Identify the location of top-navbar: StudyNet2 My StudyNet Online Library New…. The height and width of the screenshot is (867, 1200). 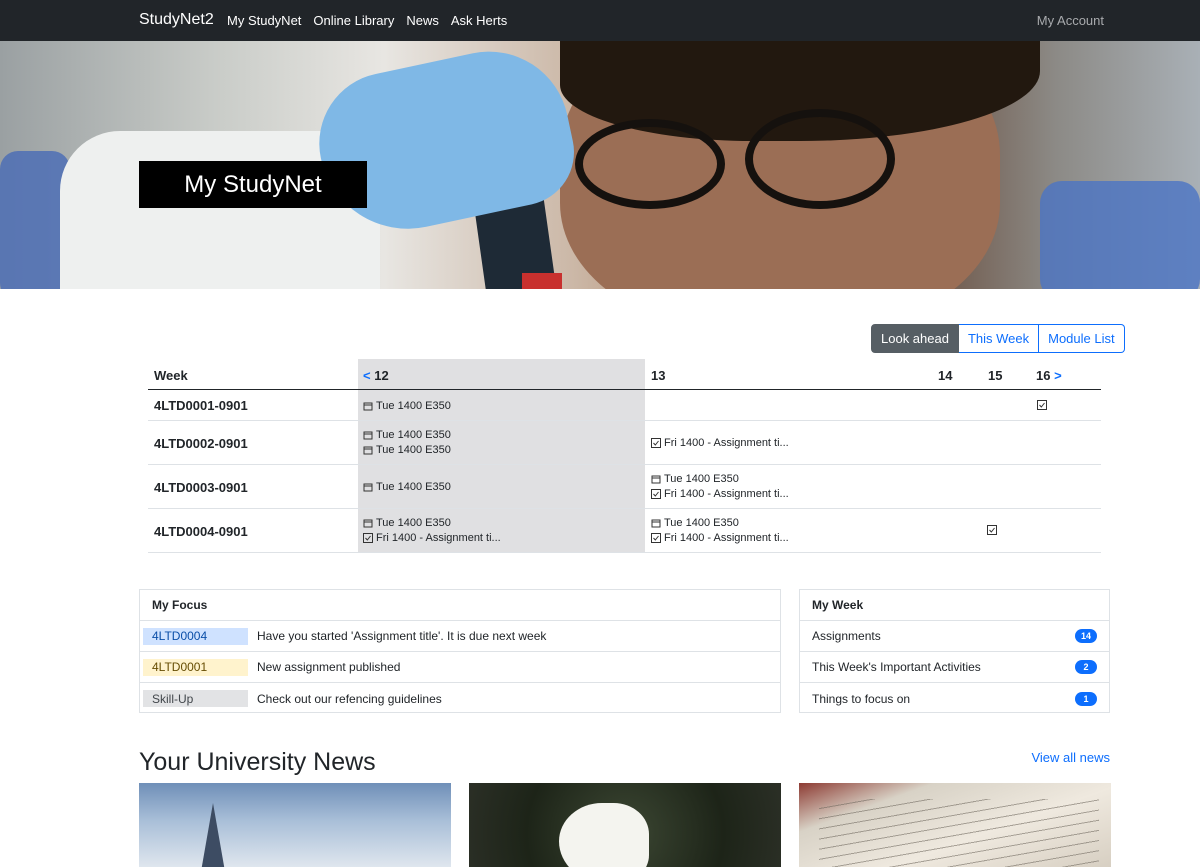
(600, 20).